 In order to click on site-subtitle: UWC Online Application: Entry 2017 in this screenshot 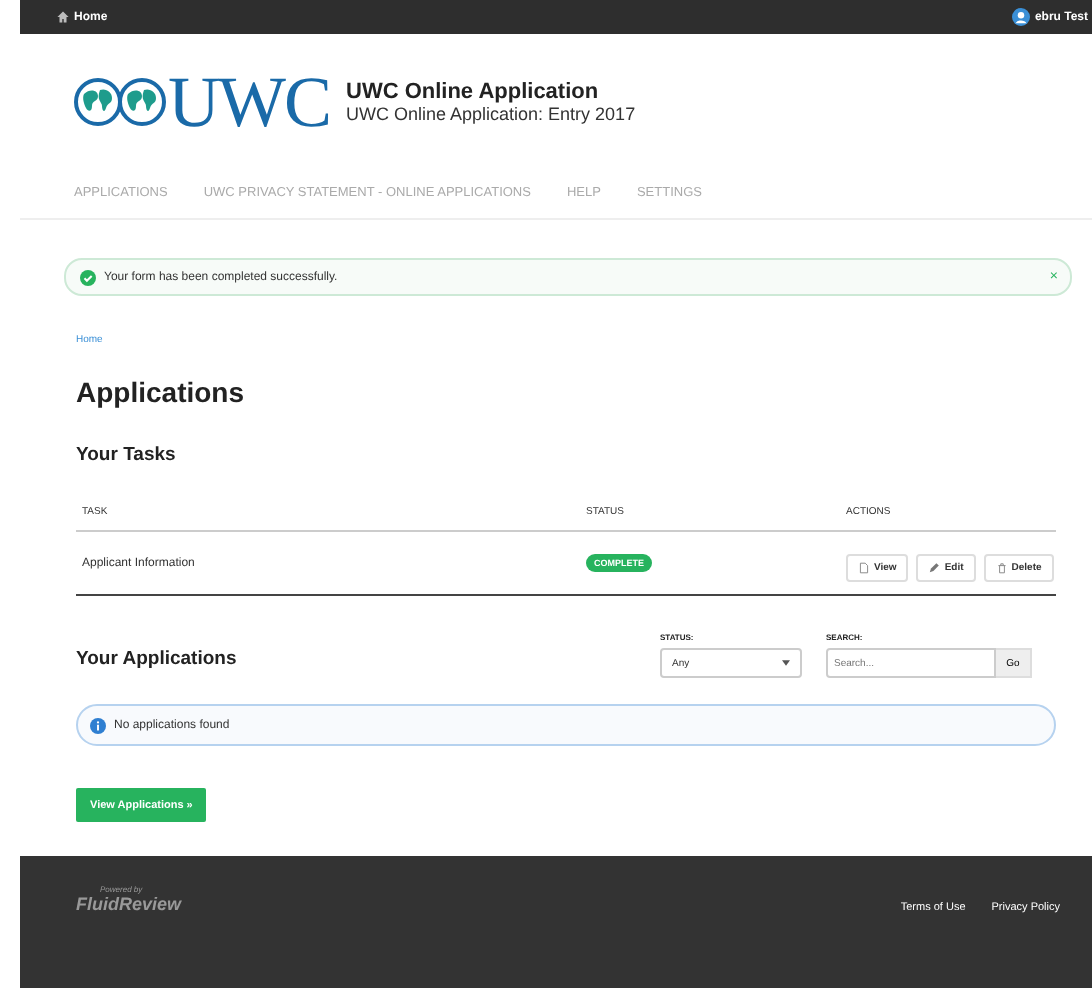, I will do `click(491, 114)`.